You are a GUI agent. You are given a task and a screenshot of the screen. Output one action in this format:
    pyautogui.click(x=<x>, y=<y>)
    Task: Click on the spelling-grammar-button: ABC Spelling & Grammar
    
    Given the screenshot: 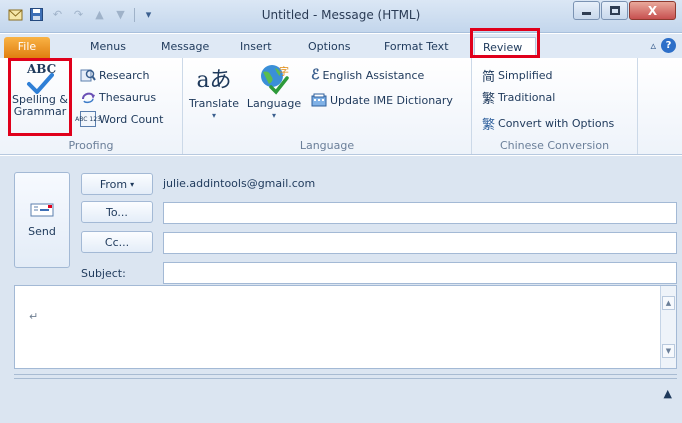 What is the action you would take?
    pyautogui.click(x=40, y=90)
    